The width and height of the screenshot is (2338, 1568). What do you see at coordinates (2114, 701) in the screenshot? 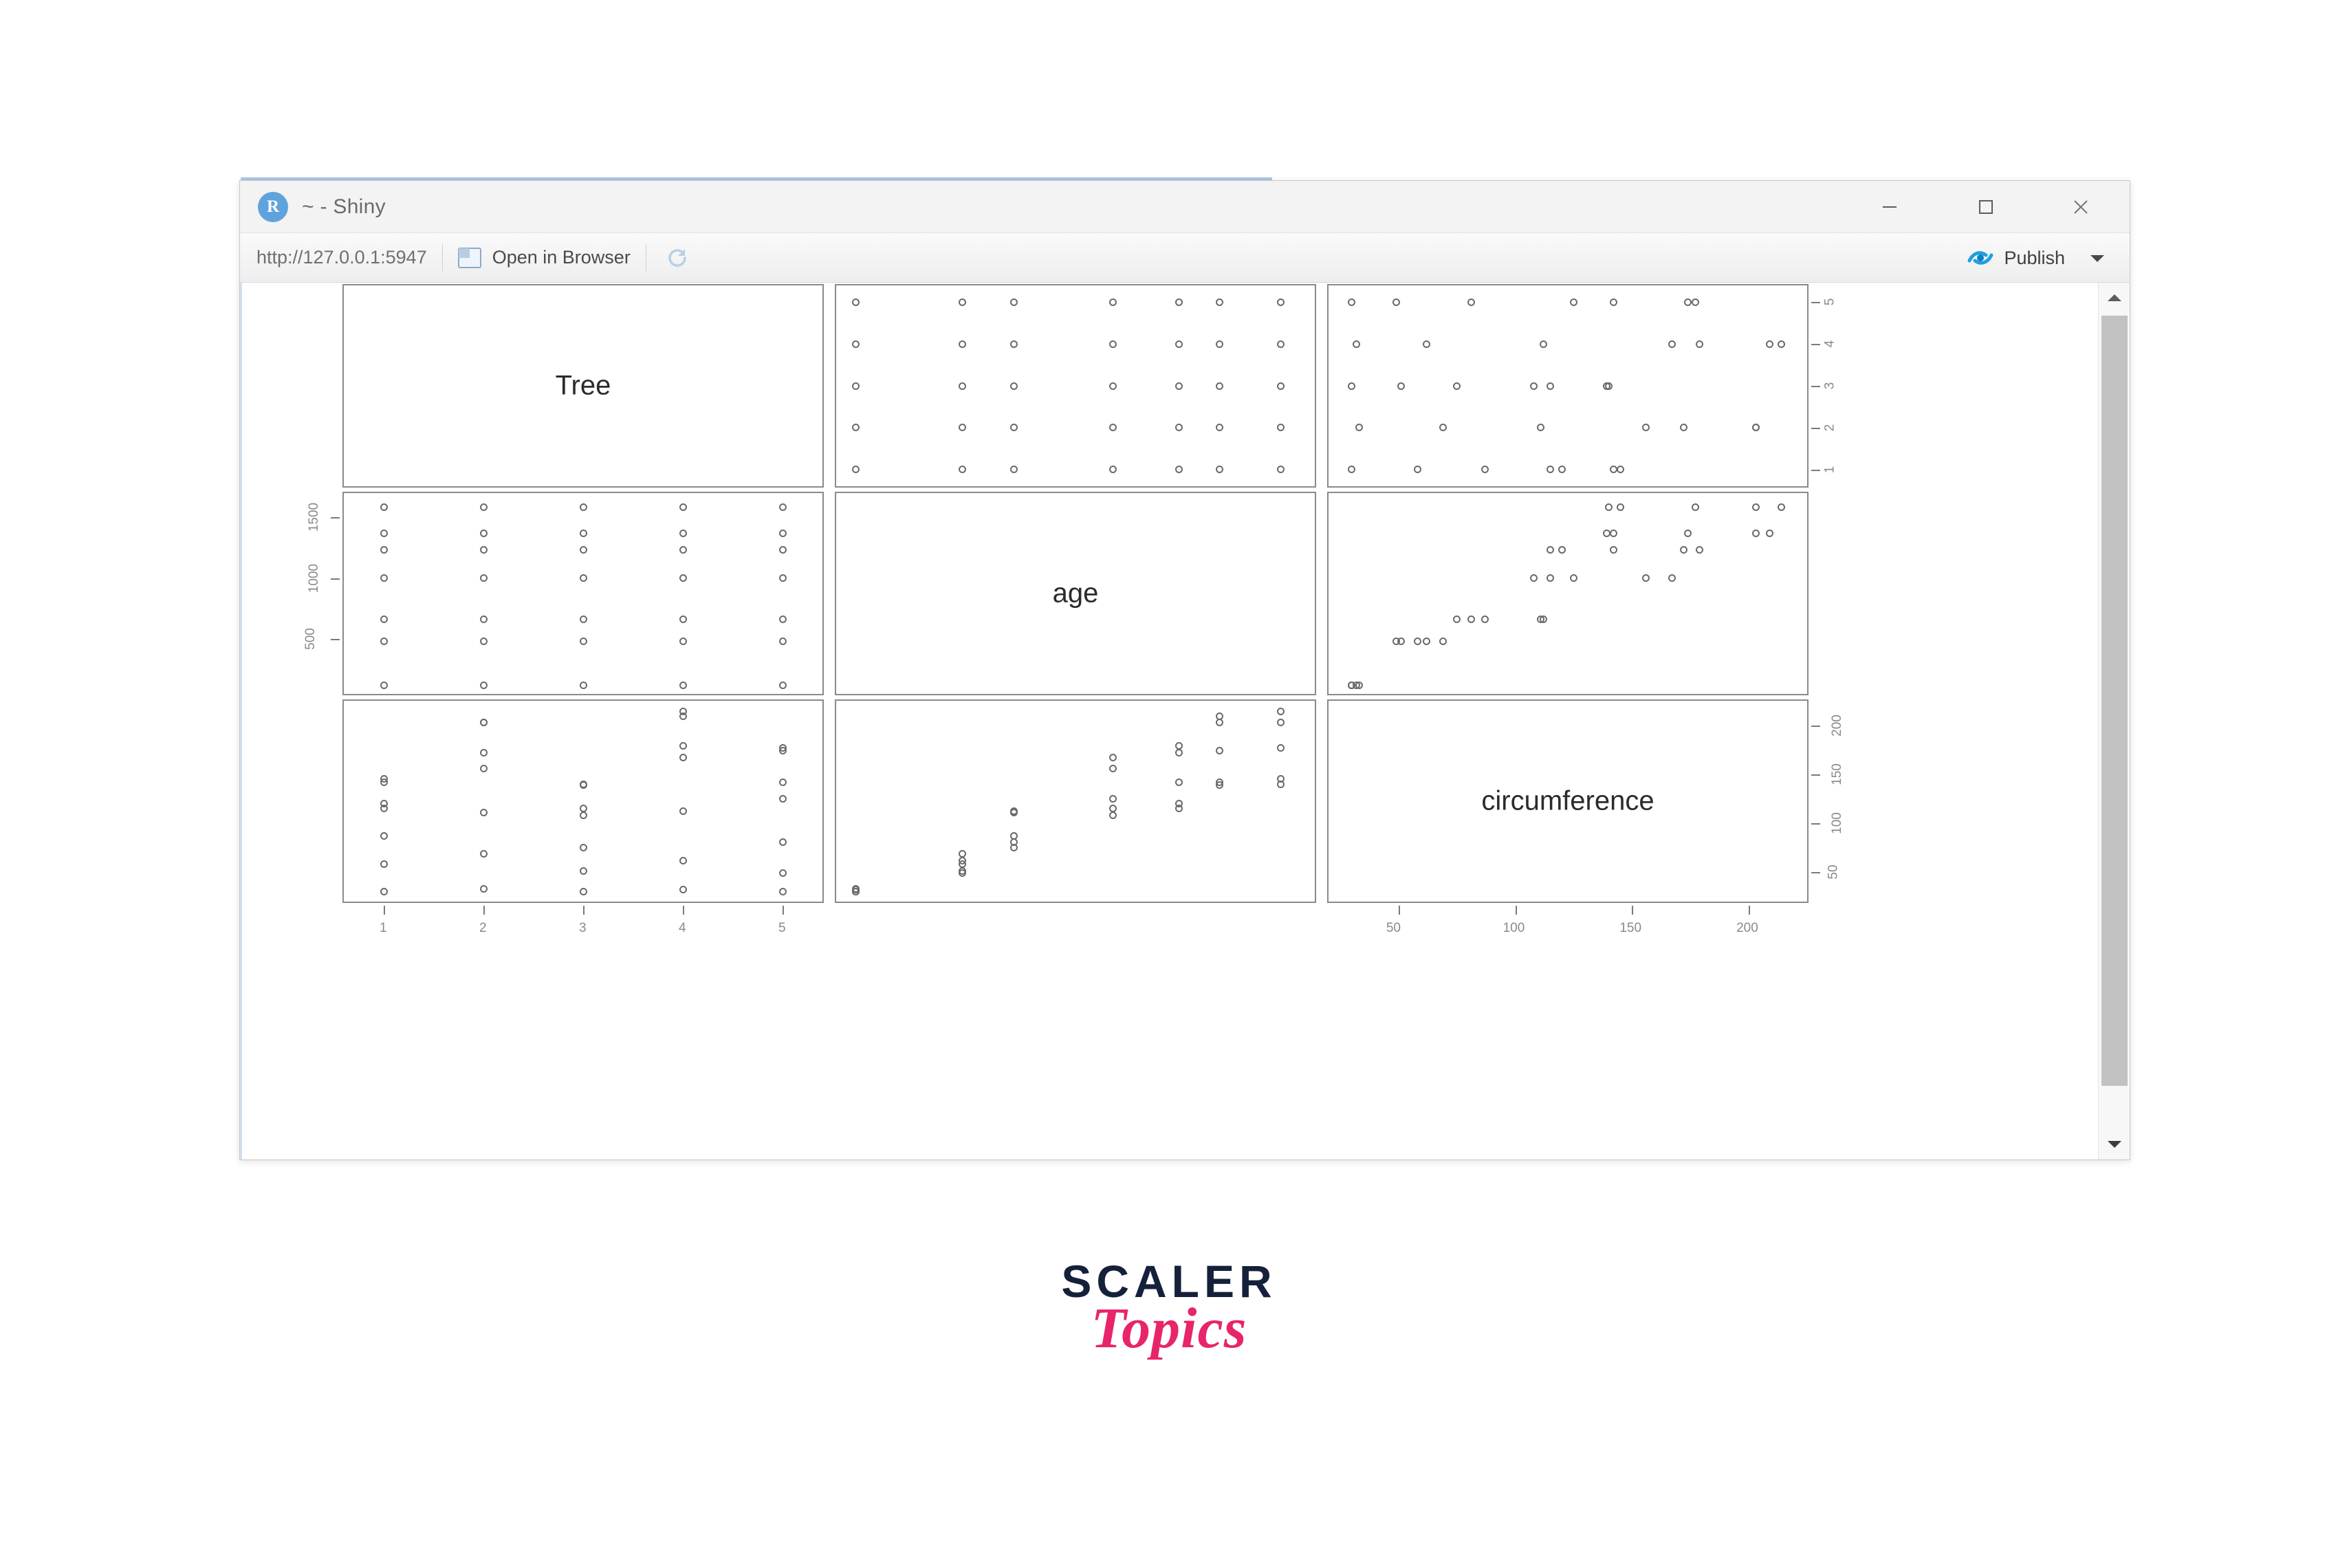
I see `scrollbar-thumb` at bounding box center [2114, 701].